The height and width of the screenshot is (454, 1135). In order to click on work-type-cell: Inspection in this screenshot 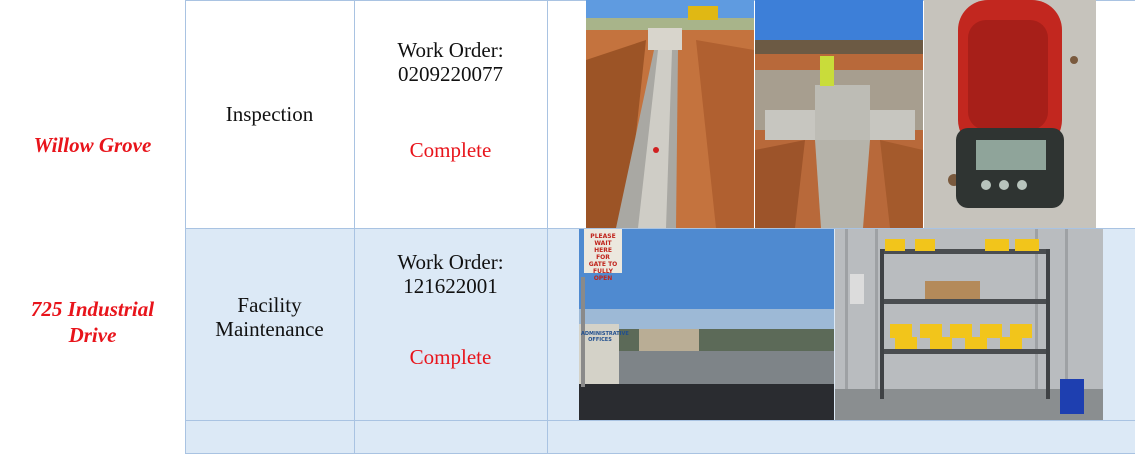, I will do `click(269, 114)`.